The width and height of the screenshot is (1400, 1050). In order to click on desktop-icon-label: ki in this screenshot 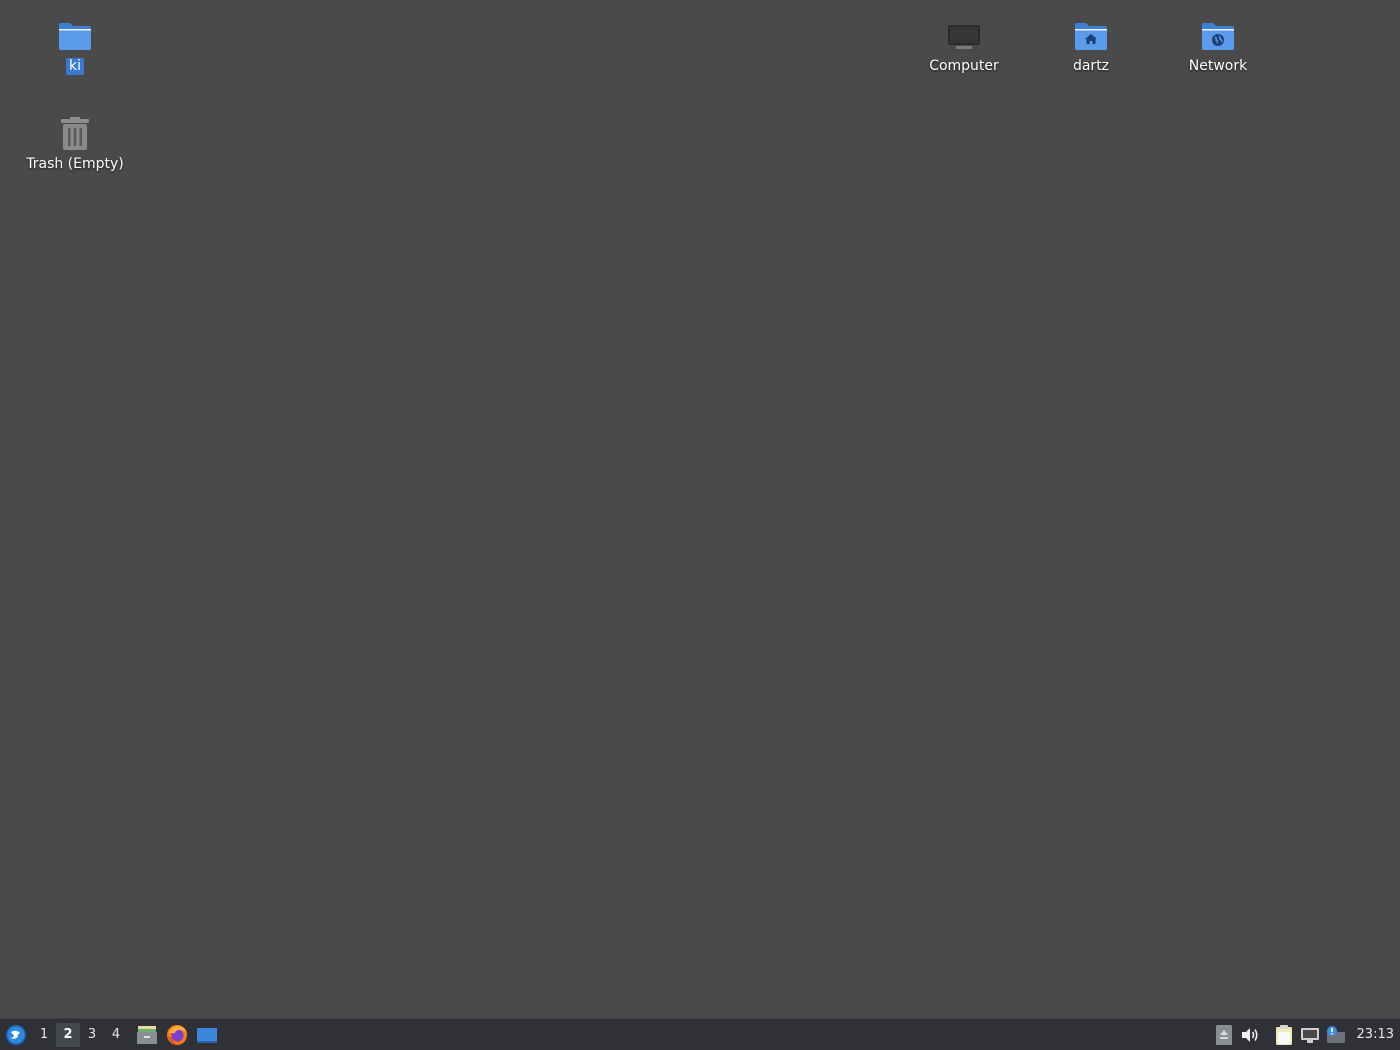, I will do `click(75, 66)`.